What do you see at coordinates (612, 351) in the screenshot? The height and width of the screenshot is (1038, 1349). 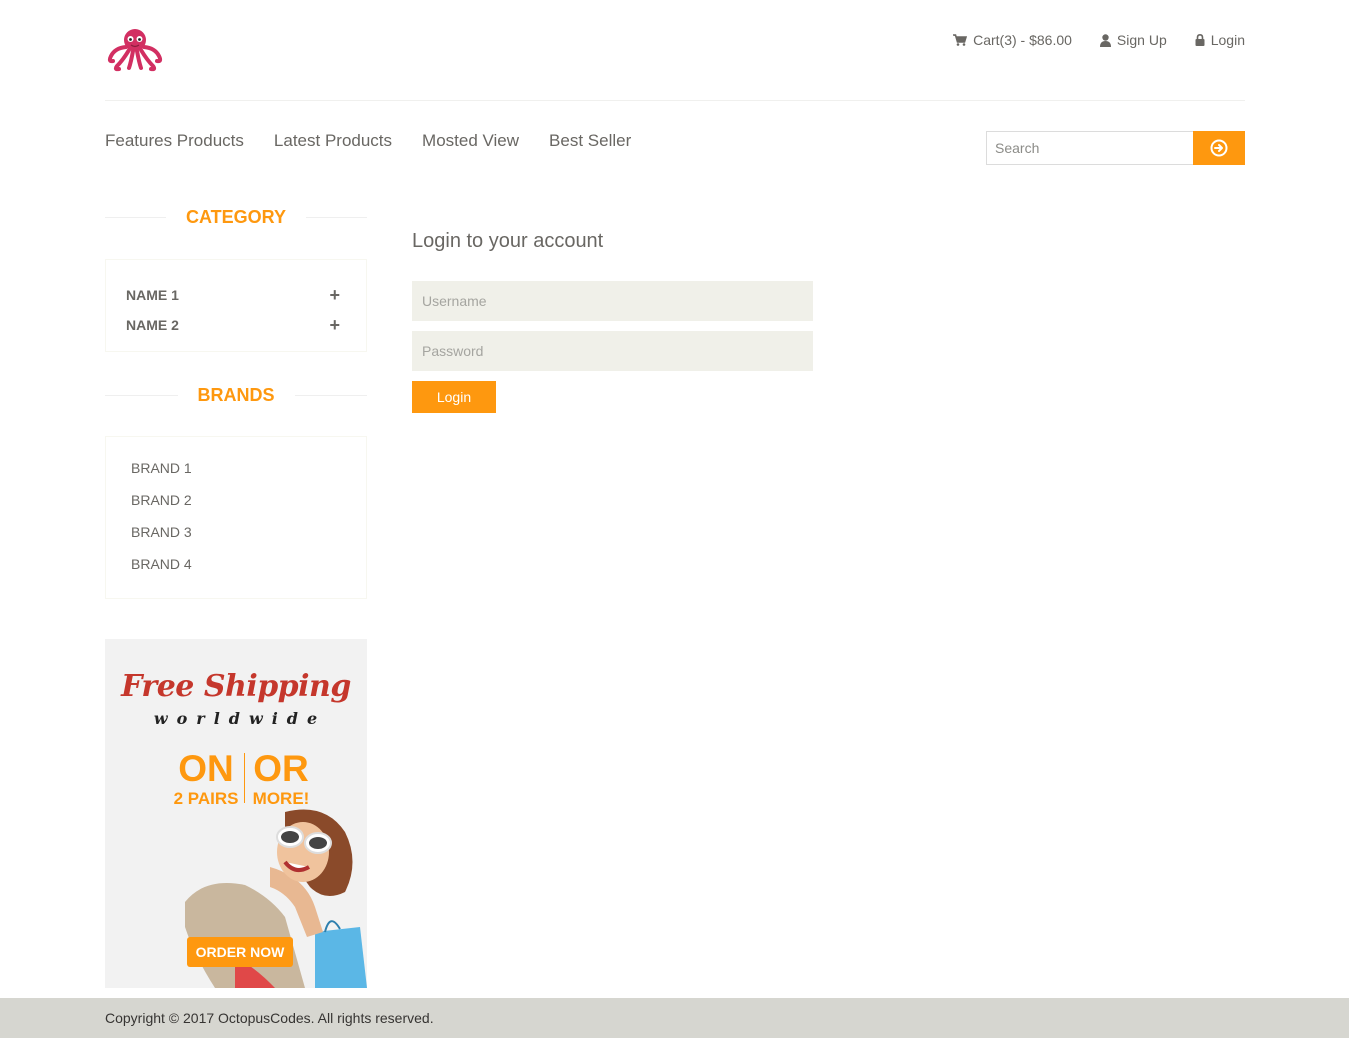 I see `password-field` at bounding box center [612, 351].